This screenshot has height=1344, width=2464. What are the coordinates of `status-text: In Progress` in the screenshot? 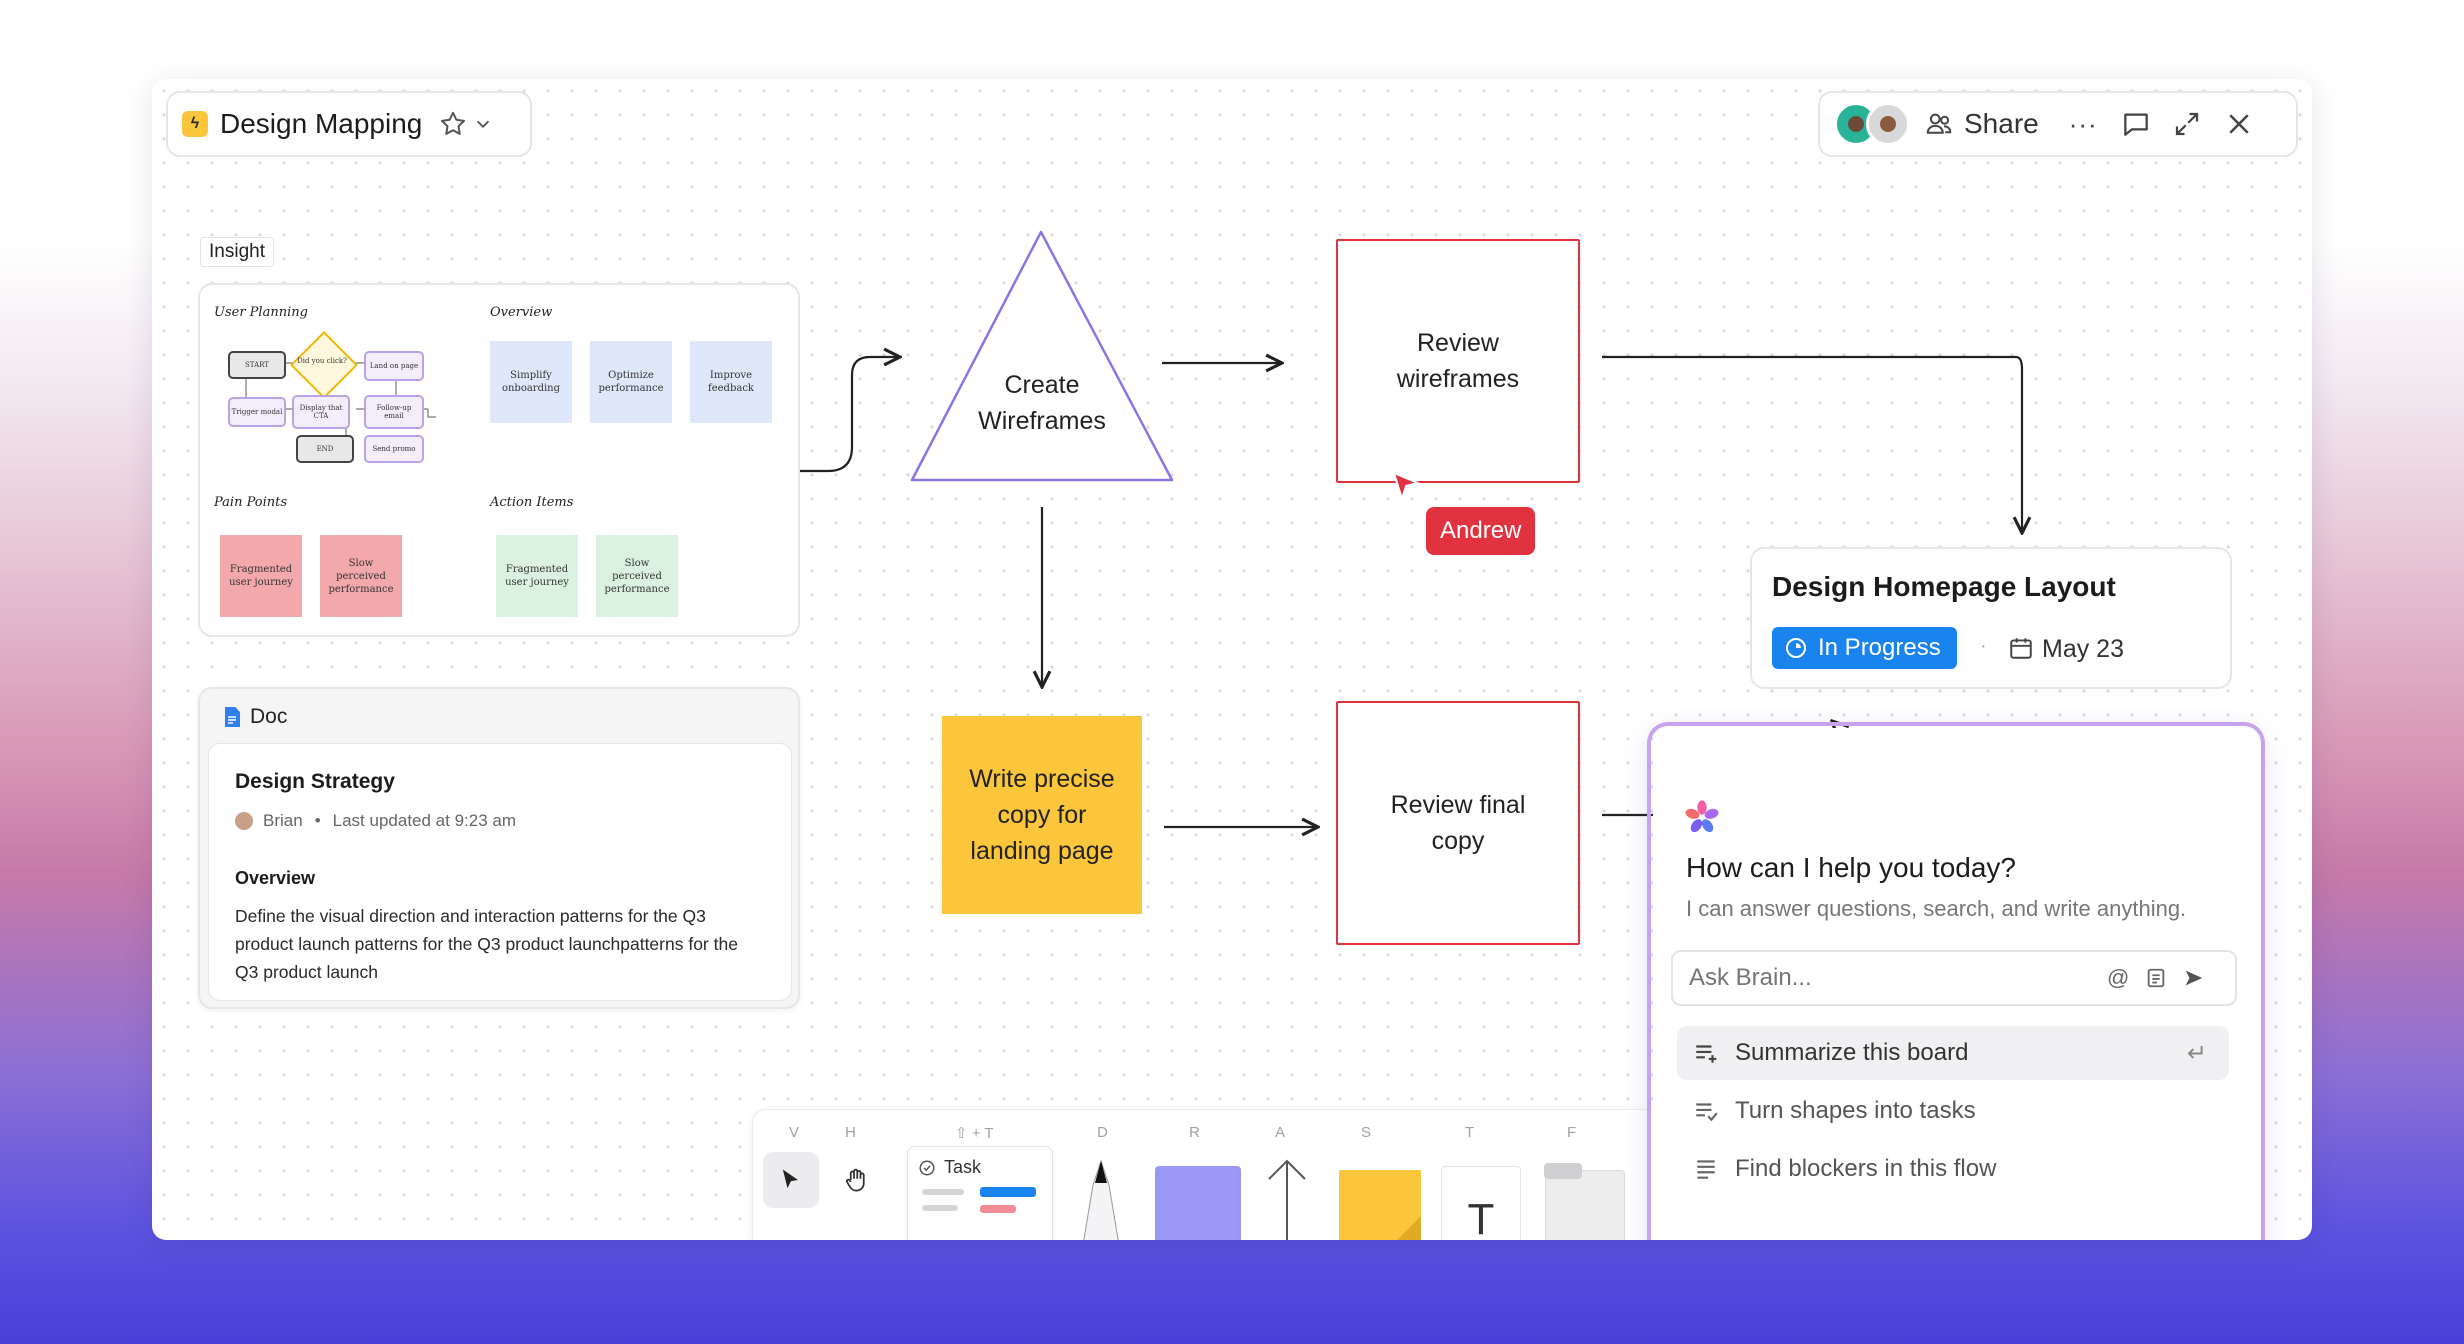 It's located at (1879, 647).